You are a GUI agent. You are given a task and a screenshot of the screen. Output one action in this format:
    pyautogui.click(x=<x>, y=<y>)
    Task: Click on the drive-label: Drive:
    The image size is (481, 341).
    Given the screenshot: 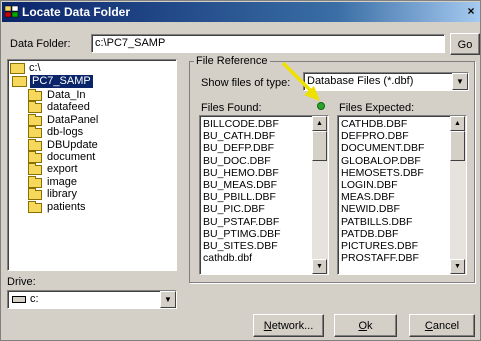 What is the action you would take?
    pyautogui.click(x=21, y=282)
    